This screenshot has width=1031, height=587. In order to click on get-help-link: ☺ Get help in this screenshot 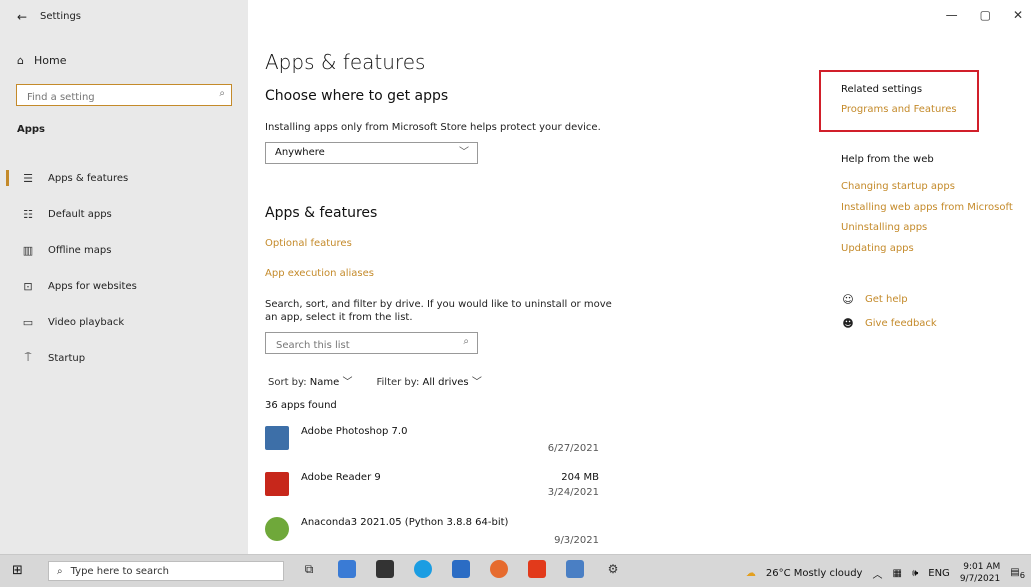, I will do `click(874, 299)`.